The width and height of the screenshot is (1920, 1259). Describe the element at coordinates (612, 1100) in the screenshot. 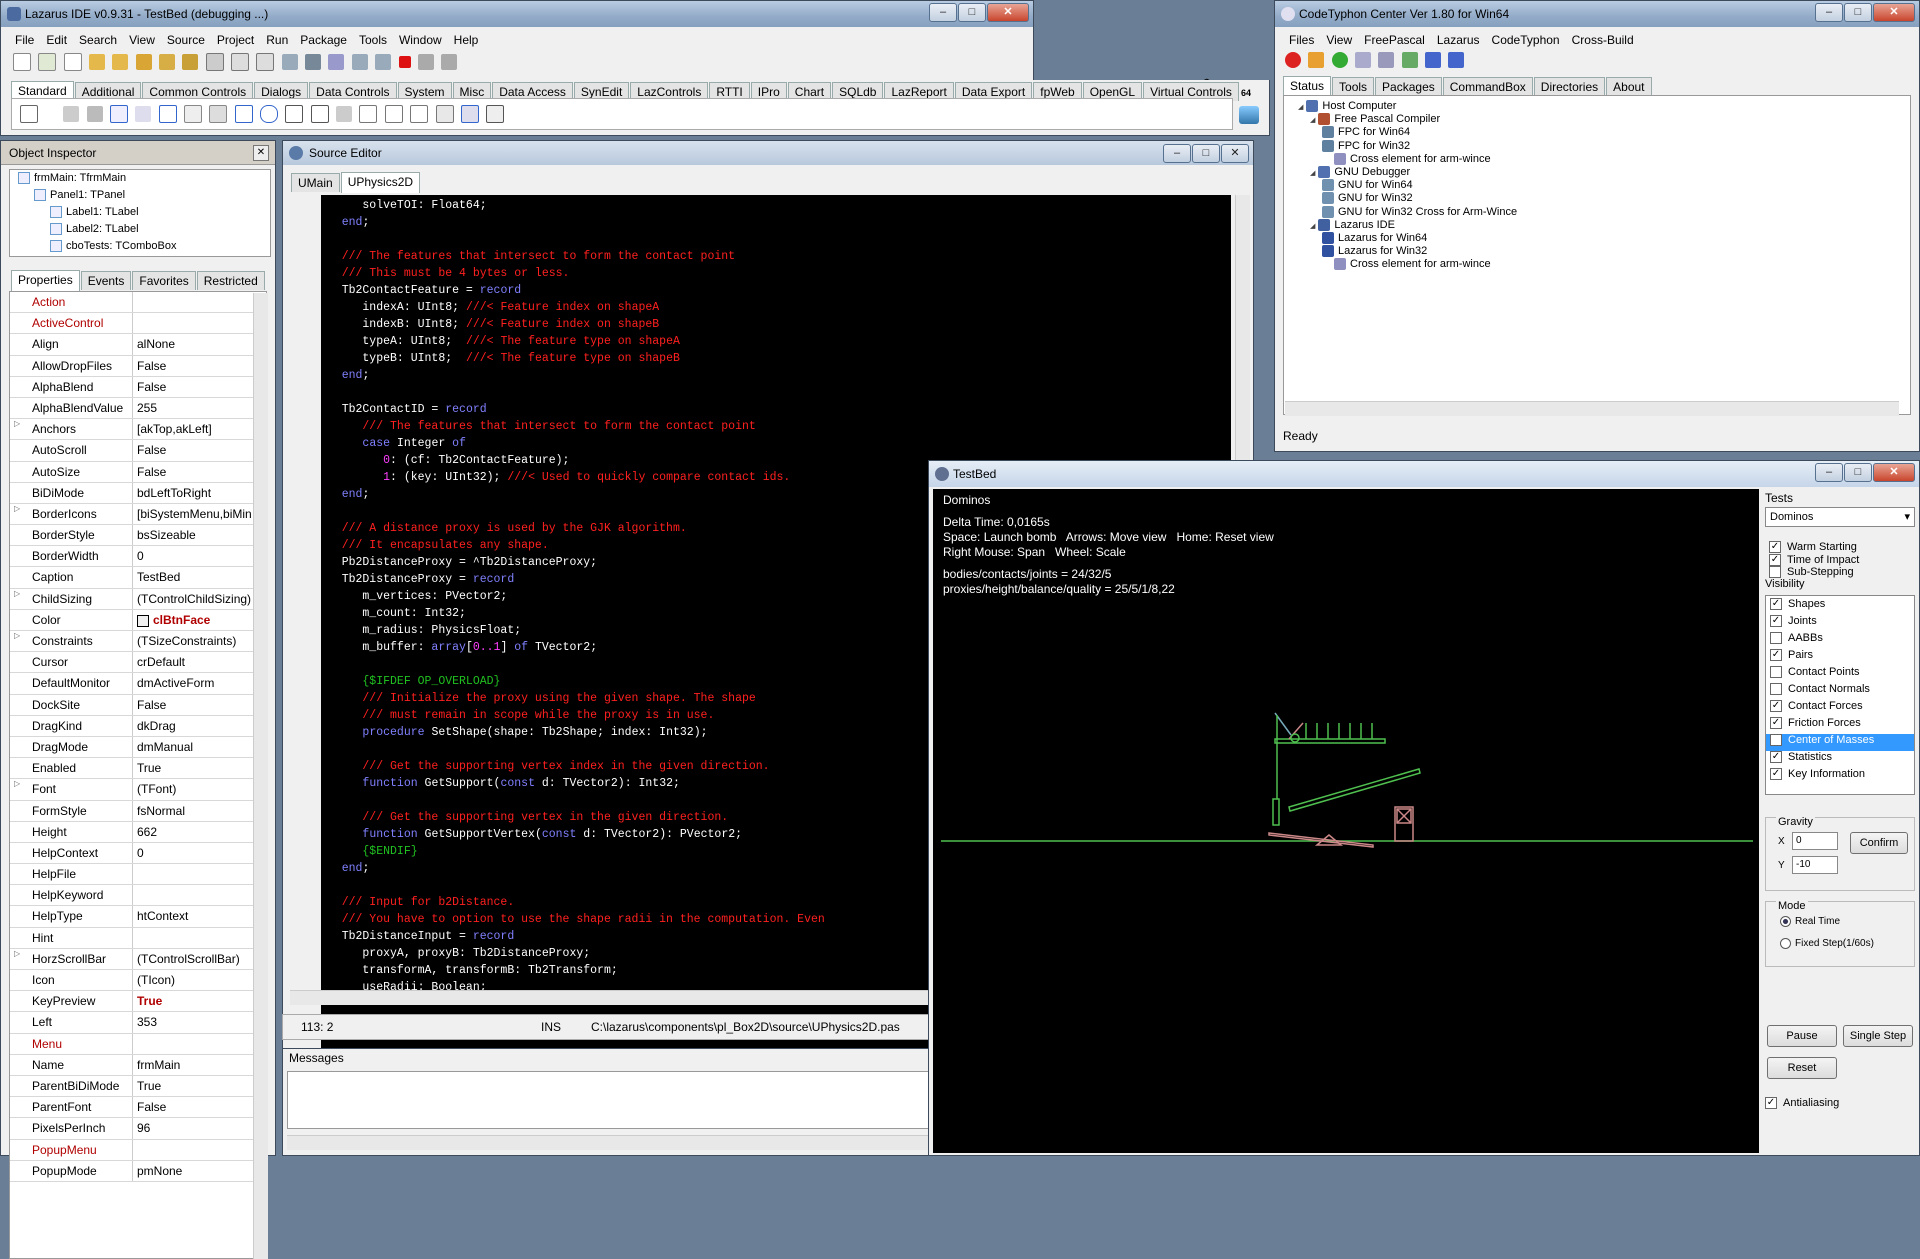

I see `messages-list` at that location.